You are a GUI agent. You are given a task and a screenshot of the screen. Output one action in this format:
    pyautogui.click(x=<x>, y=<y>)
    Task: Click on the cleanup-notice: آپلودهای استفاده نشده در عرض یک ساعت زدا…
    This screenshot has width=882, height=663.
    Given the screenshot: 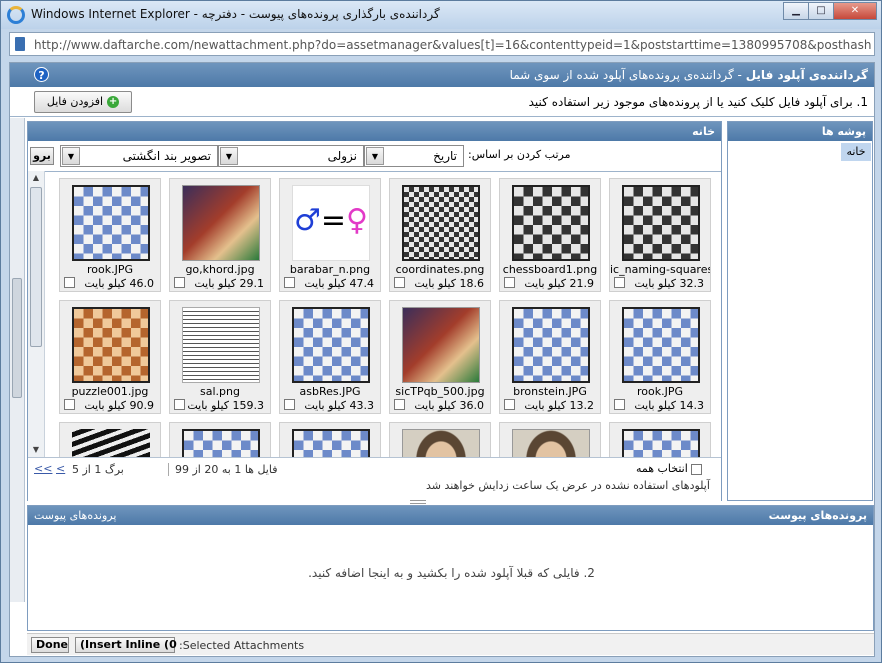 What is the action you would take?
    pyautogui.click(x=568, y=485)
    